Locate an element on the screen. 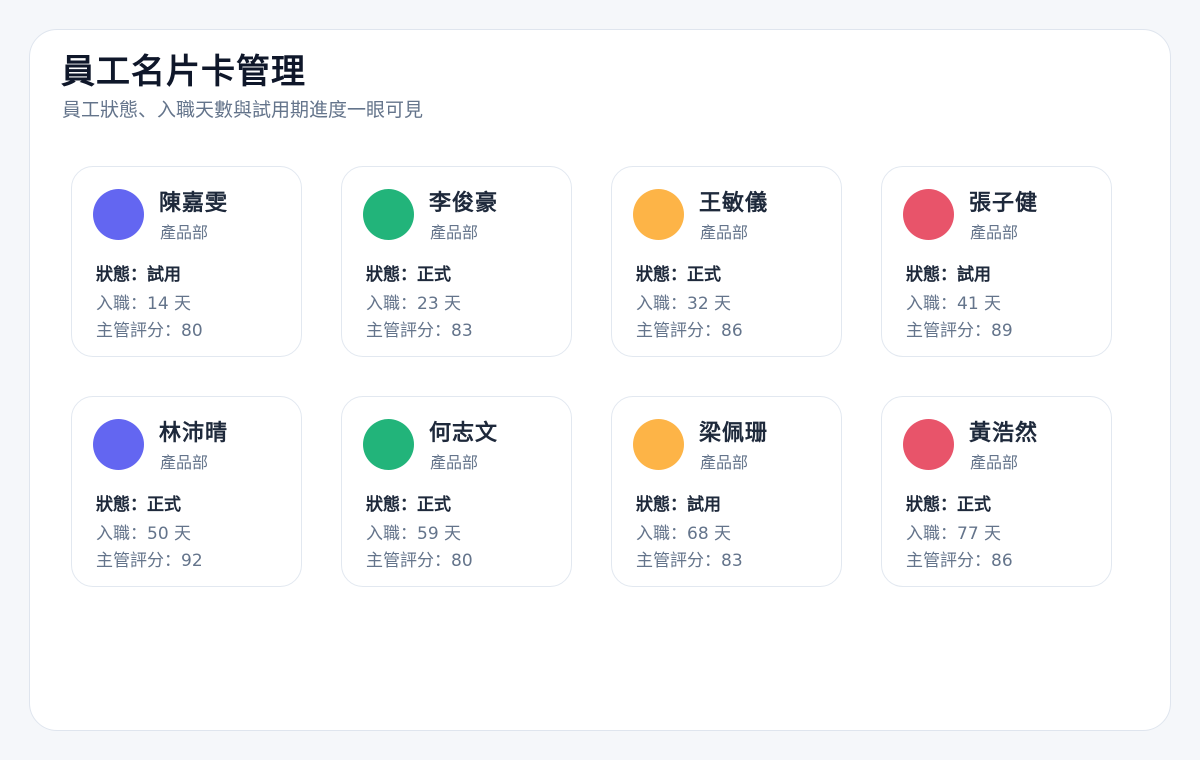 The image size is (1200, 760). joined-days-row-value: 59 is located at coordinates (428, 534).